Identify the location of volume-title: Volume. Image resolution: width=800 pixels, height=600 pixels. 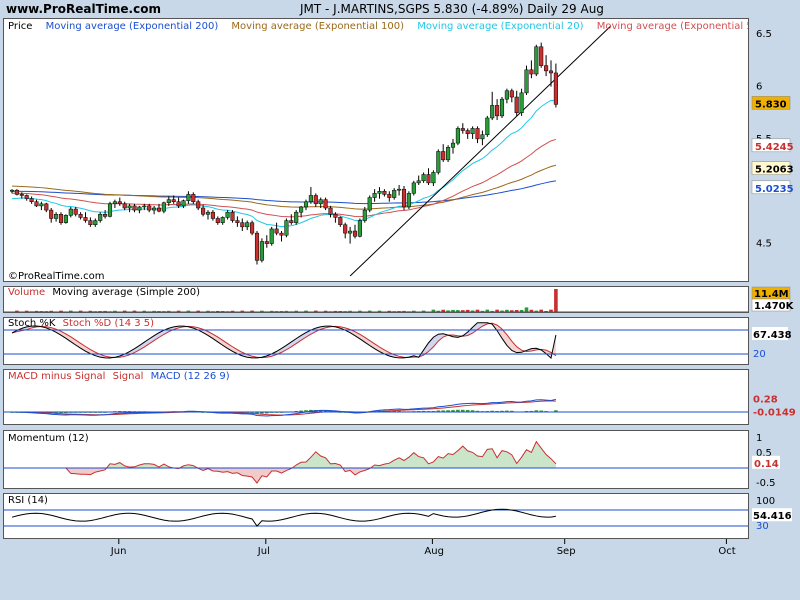
(27, 292).